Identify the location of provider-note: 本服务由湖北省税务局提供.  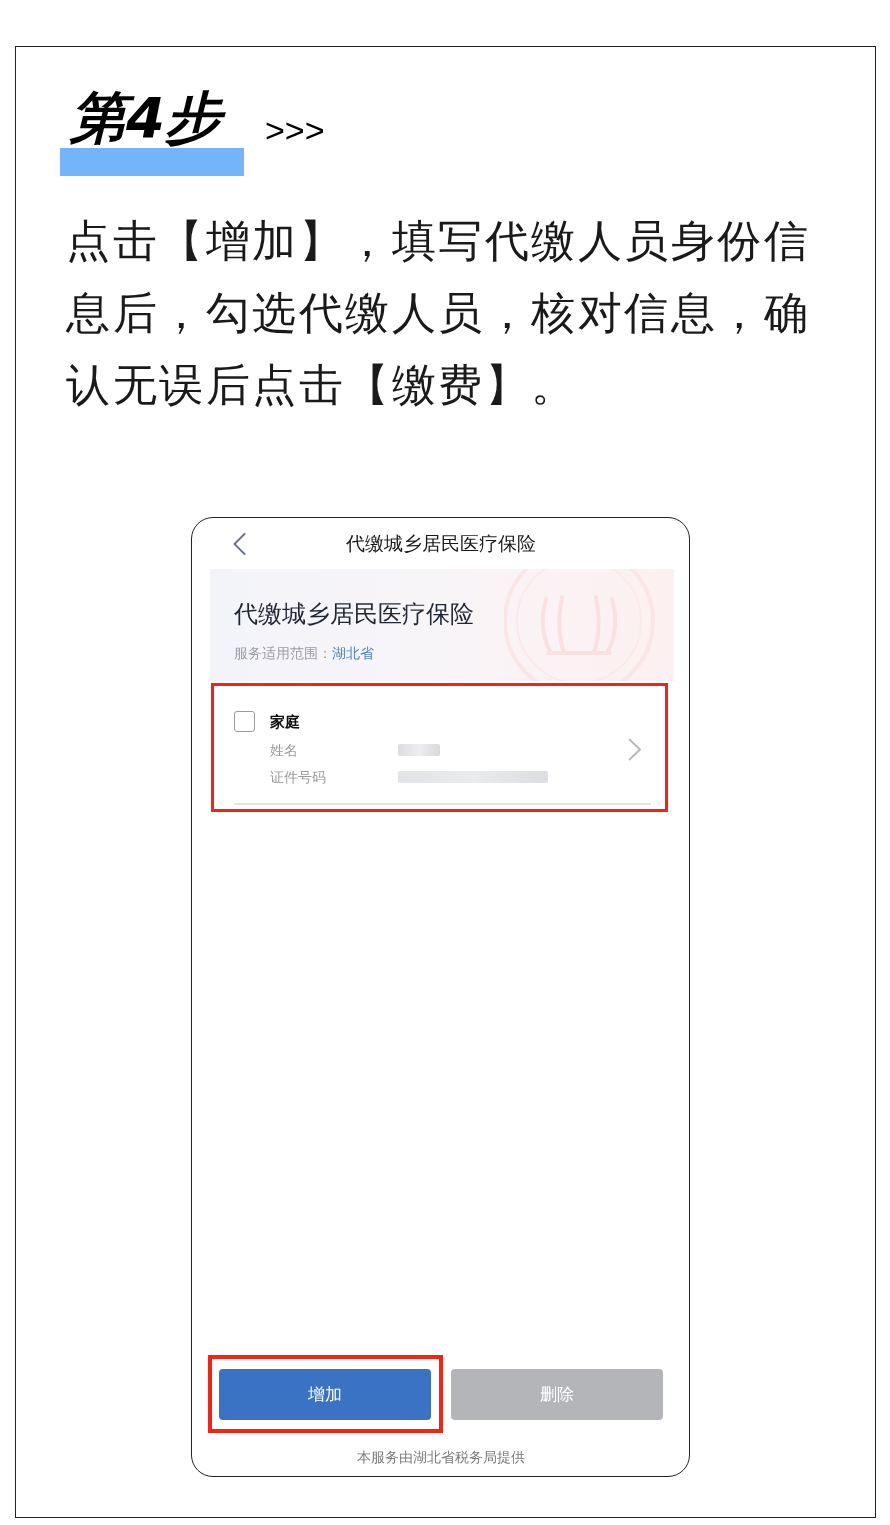
(440, 1458).